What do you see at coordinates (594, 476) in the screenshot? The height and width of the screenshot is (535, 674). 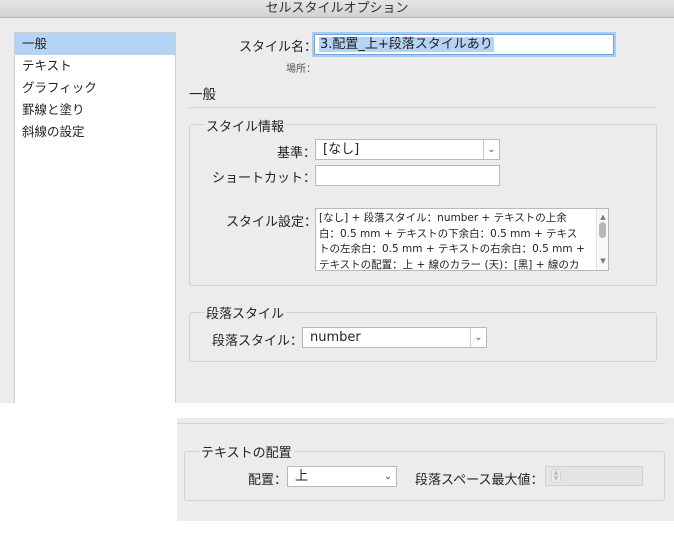 I see `max-paragraph-spacing-input: ▲ ▼` at bounding box center [594, 476].